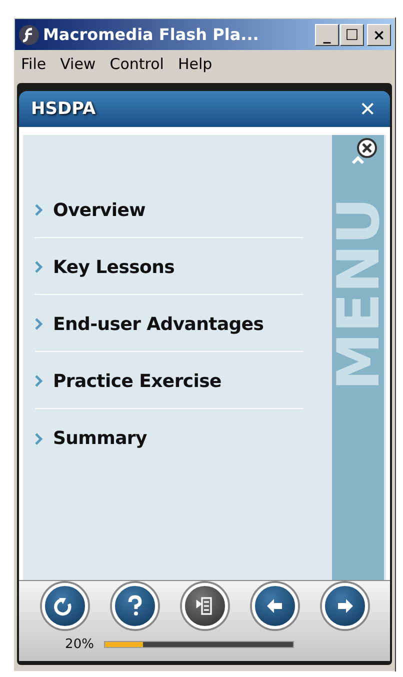 Image resolution: width=403 pixels, height=677 pixels. Describe the element at coordinates (79, 644) in the screenshot. I see `progress-reading: 20%` at that location.